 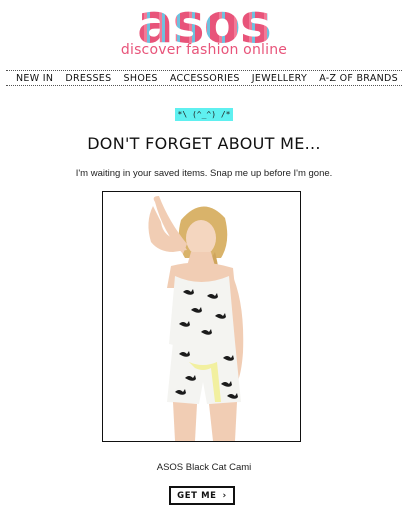 What do you see at coordinates (197, 495) in the screenshot?
I see `get-me-button-label: GET ME` at bounding box center [197, 495].